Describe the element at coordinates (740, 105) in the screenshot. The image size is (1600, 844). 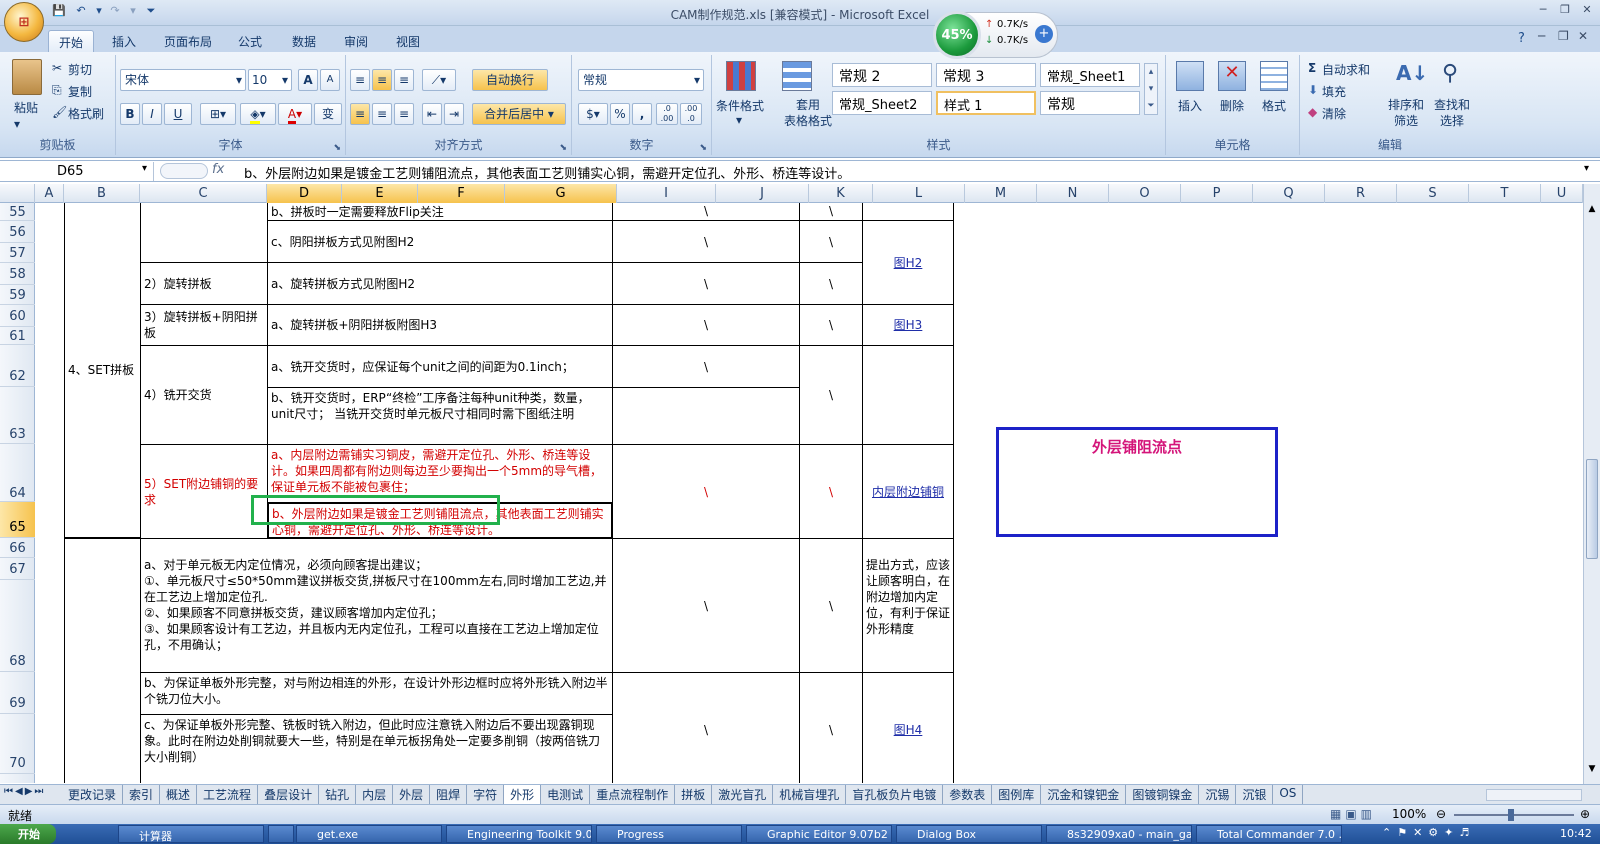
I see `conditional-format-button: 条件格式` at that location.